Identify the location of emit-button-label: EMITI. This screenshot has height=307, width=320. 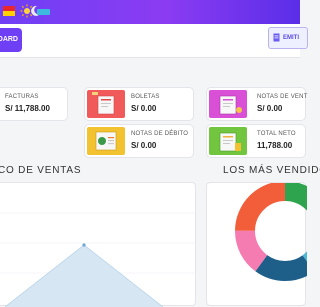
(291, 38).